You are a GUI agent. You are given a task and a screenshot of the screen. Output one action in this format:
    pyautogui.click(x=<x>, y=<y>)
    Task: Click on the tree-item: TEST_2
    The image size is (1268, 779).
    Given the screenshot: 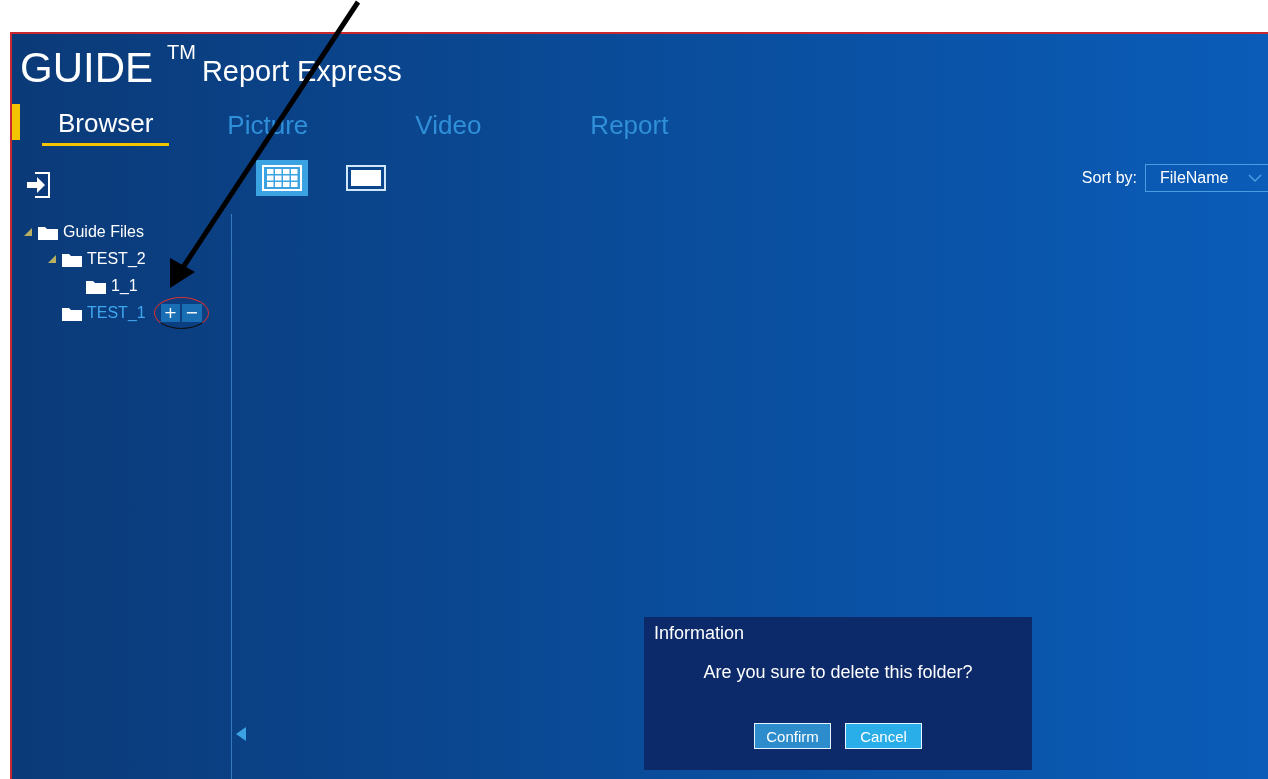 What is the action you would take?
    pyautogui.click(x=116, y=258)
    